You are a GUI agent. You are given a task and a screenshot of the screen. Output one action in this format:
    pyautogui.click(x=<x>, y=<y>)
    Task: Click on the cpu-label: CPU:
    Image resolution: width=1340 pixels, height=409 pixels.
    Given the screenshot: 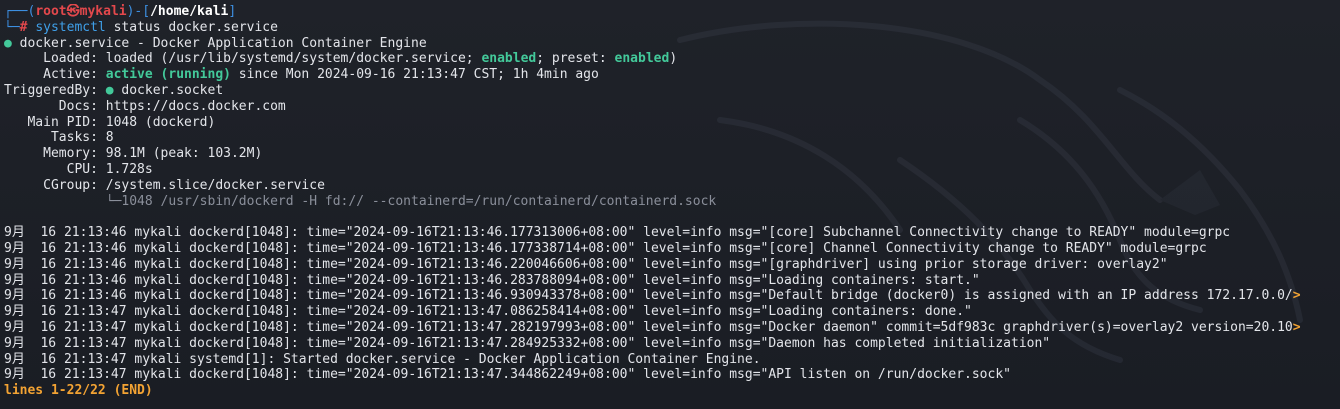 What is the action you would take?
    pyautogui.click(x=51, y=169)
    